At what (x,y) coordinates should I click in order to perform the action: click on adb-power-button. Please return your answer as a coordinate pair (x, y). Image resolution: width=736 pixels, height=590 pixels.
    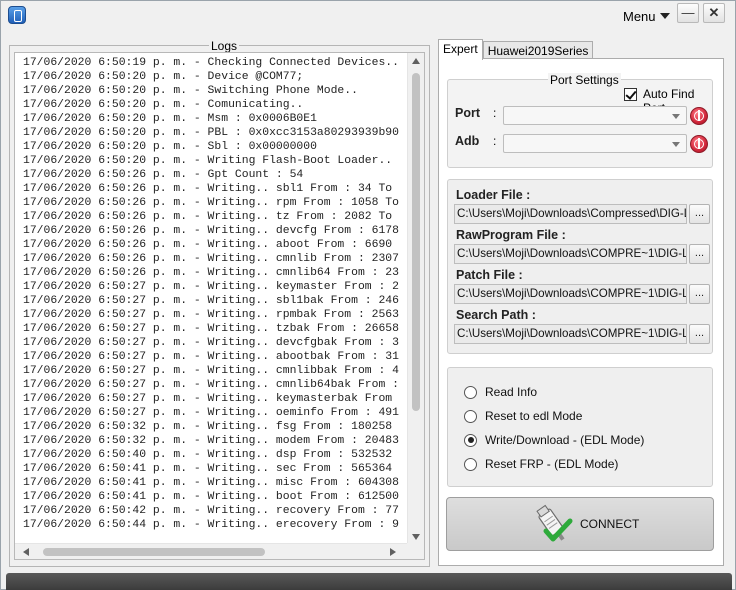
    Looking at the image, I should click on (699, 144).